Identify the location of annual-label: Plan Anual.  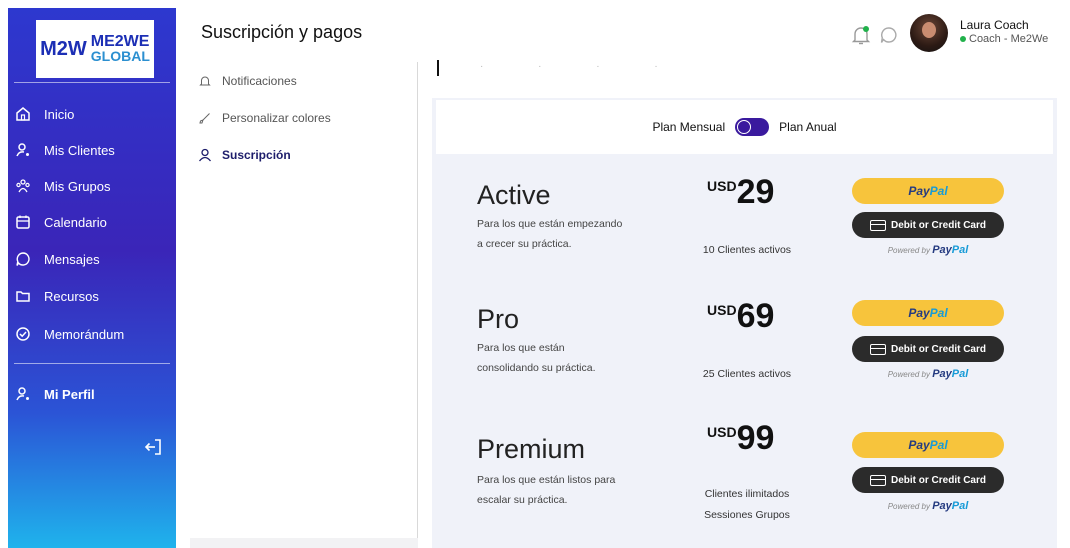
(807, 127).